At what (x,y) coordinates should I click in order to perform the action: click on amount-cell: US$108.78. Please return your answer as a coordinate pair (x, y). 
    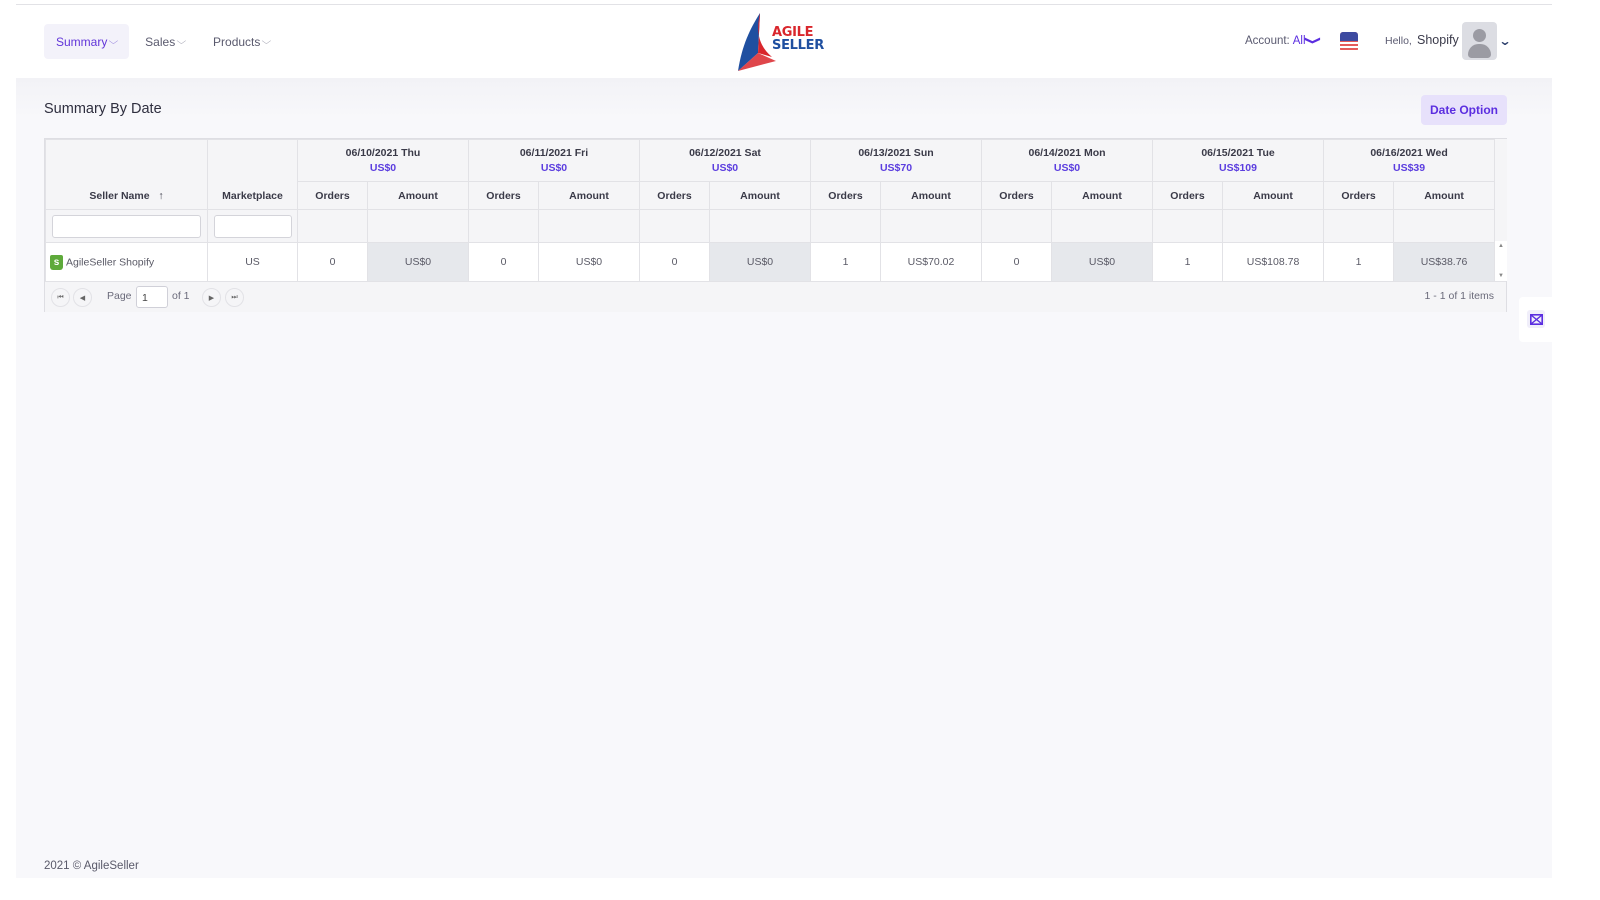
    Looking at the image, I should click on (1273, 262).